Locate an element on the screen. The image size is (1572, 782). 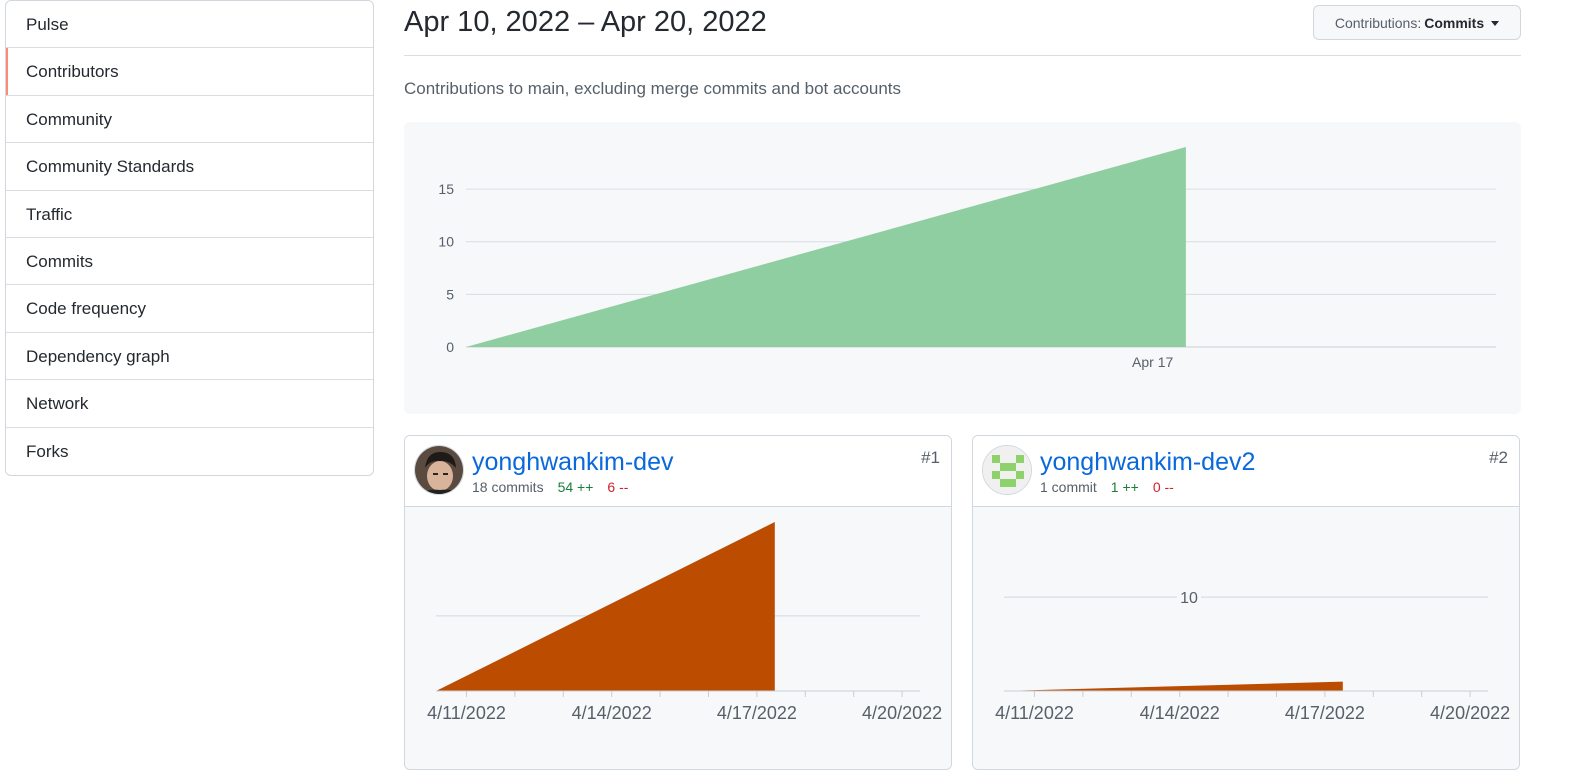
contributor-card-header: yonghwankim-dev 18 commits 54 ++ 6 -- #1 is located at coordinates (678, 471).